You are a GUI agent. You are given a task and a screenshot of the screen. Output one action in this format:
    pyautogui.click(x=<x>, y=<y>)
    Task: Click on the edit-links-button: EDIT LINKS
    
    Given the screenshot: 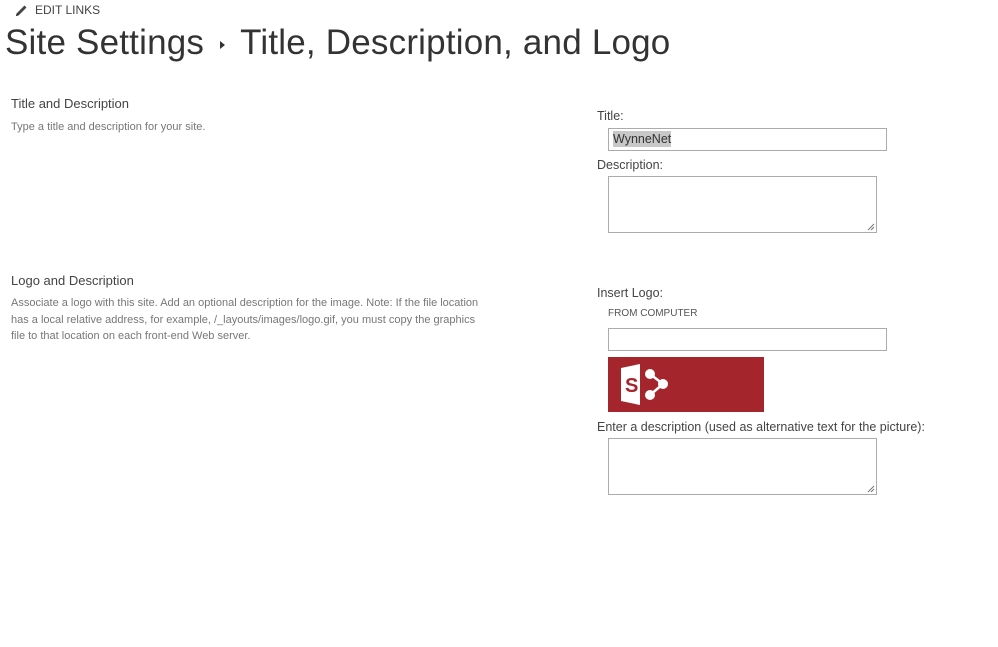 What is the action you would take?
    pyautogui.click(x=57, y=10)
    